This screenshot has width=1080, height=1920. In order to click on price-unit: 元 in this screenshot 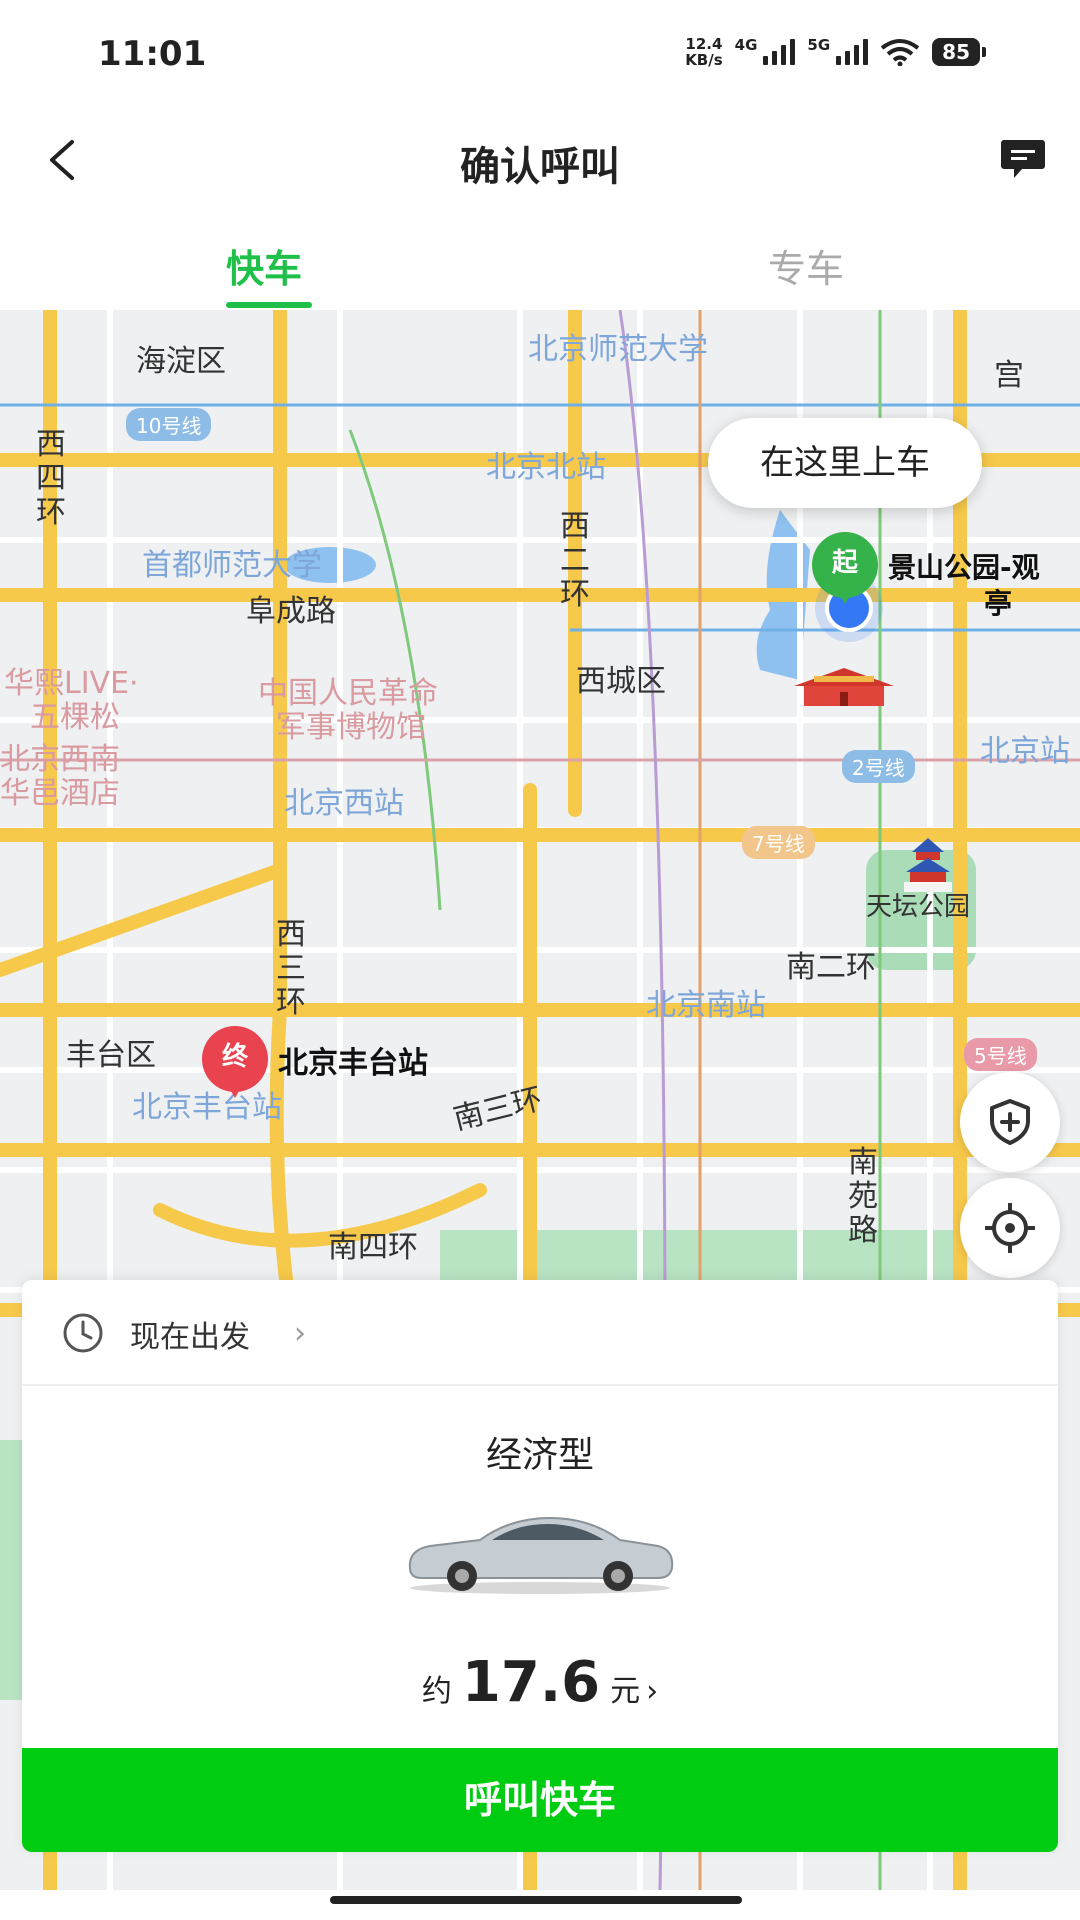, I will do `click(625, 1691)`.